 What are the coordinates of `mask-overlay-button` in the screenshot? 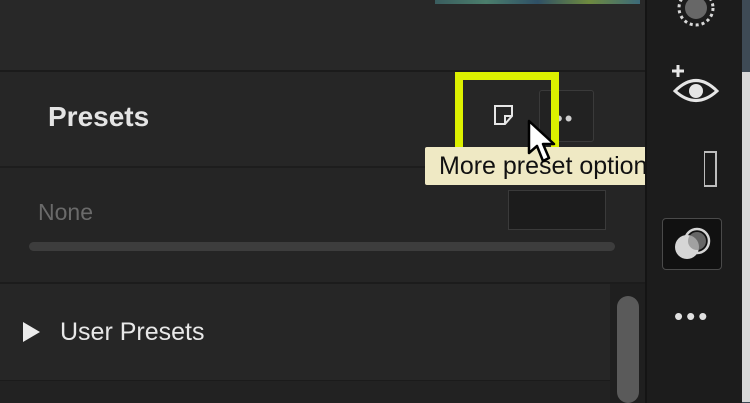 It's located at (692, 244).